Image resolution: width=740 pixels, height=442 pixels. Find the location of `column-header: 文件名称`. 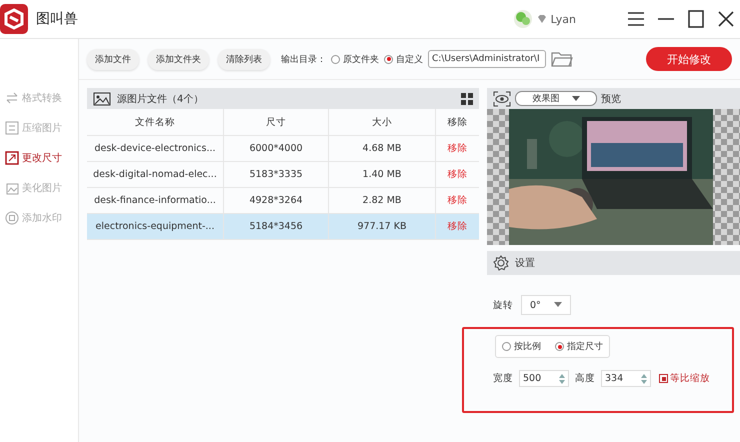

column-header: 文件名称 is located at coordinates (155, 122).